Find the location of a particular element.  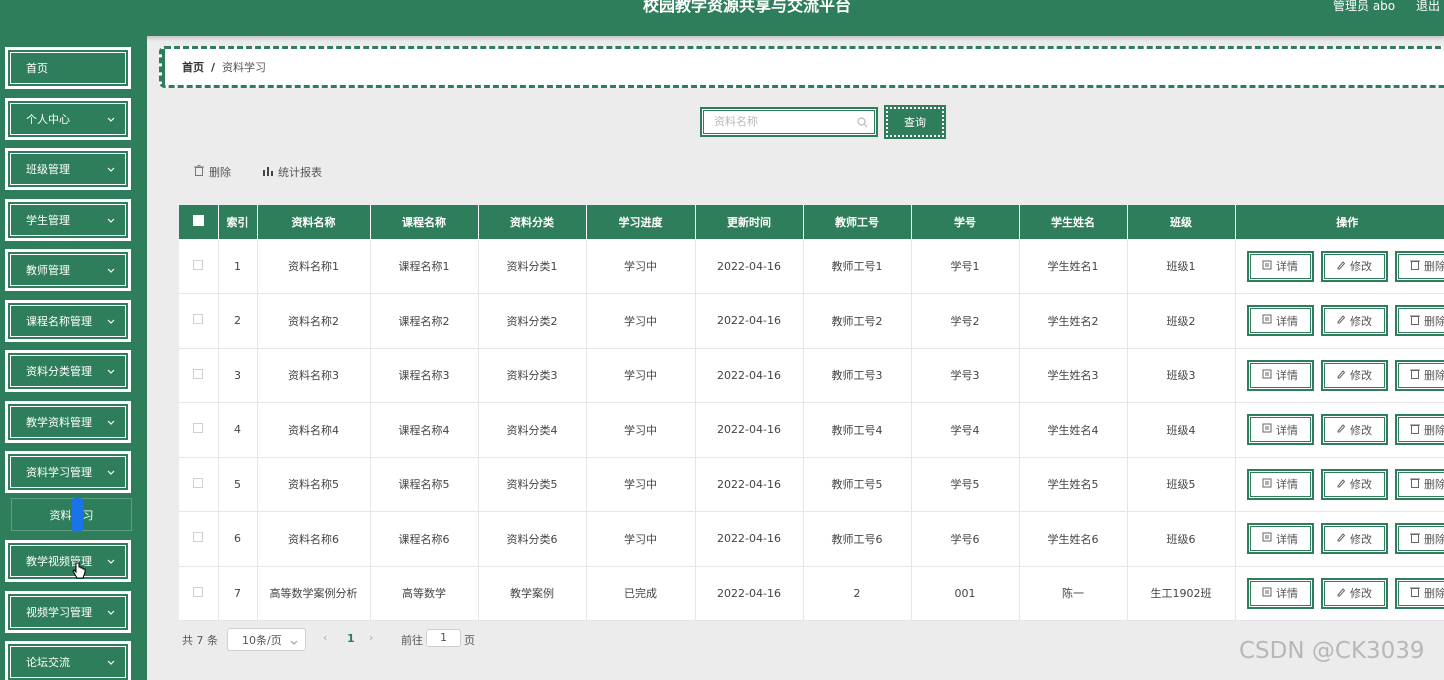

trash-icon is located at coordinates (1415, 539).